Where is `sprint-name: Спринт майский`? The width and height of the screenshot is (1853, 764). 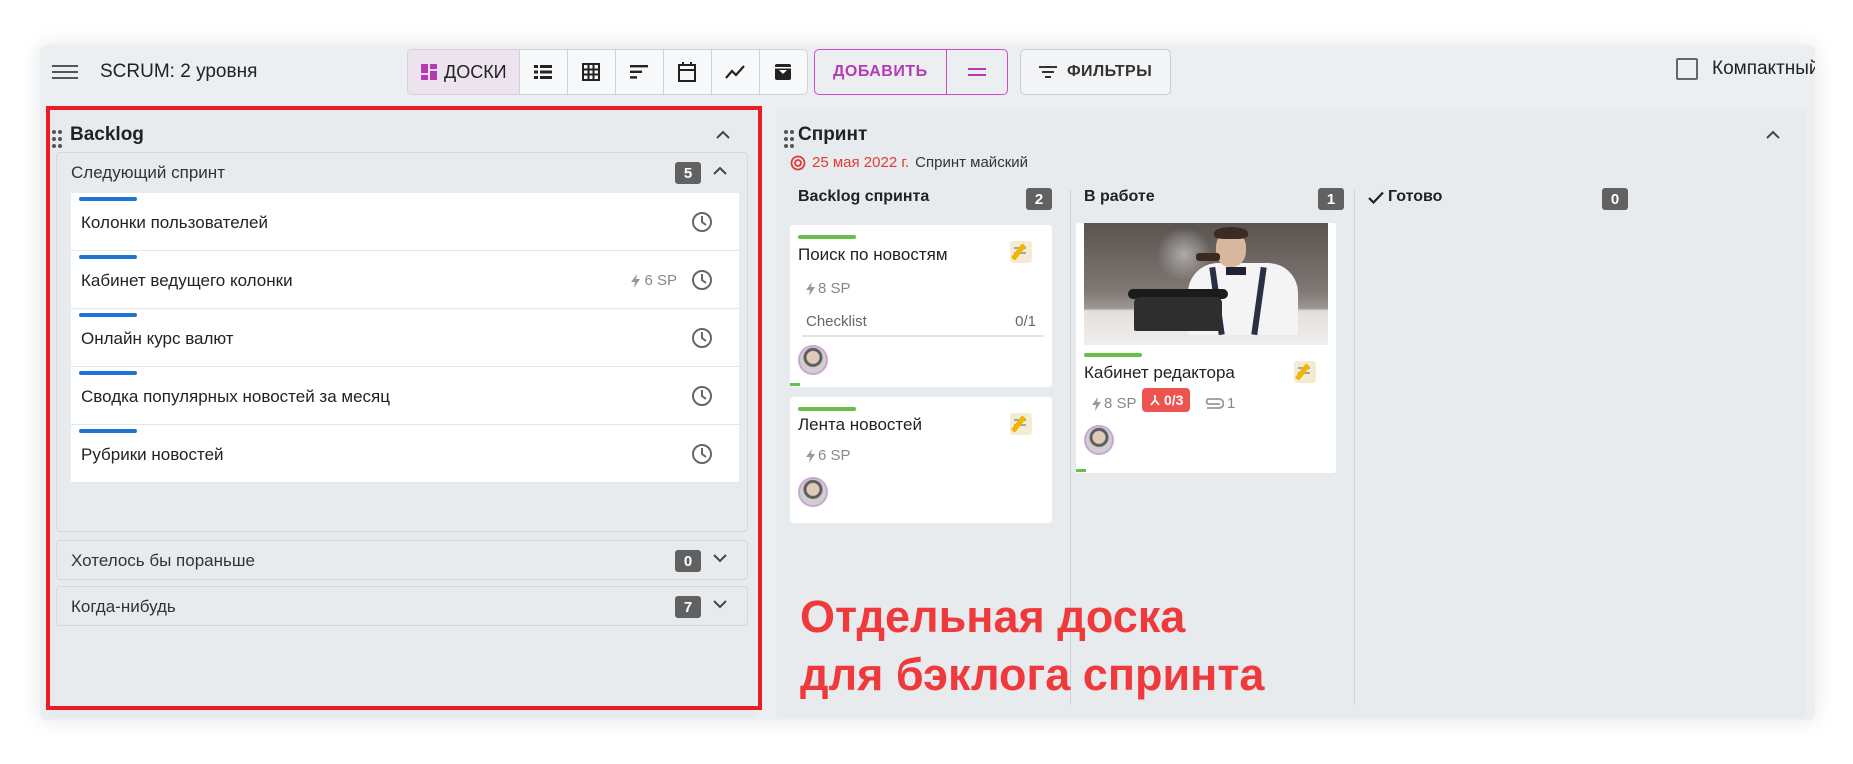 sprint-name: Спринт майский is located at coordinates (972, 162).